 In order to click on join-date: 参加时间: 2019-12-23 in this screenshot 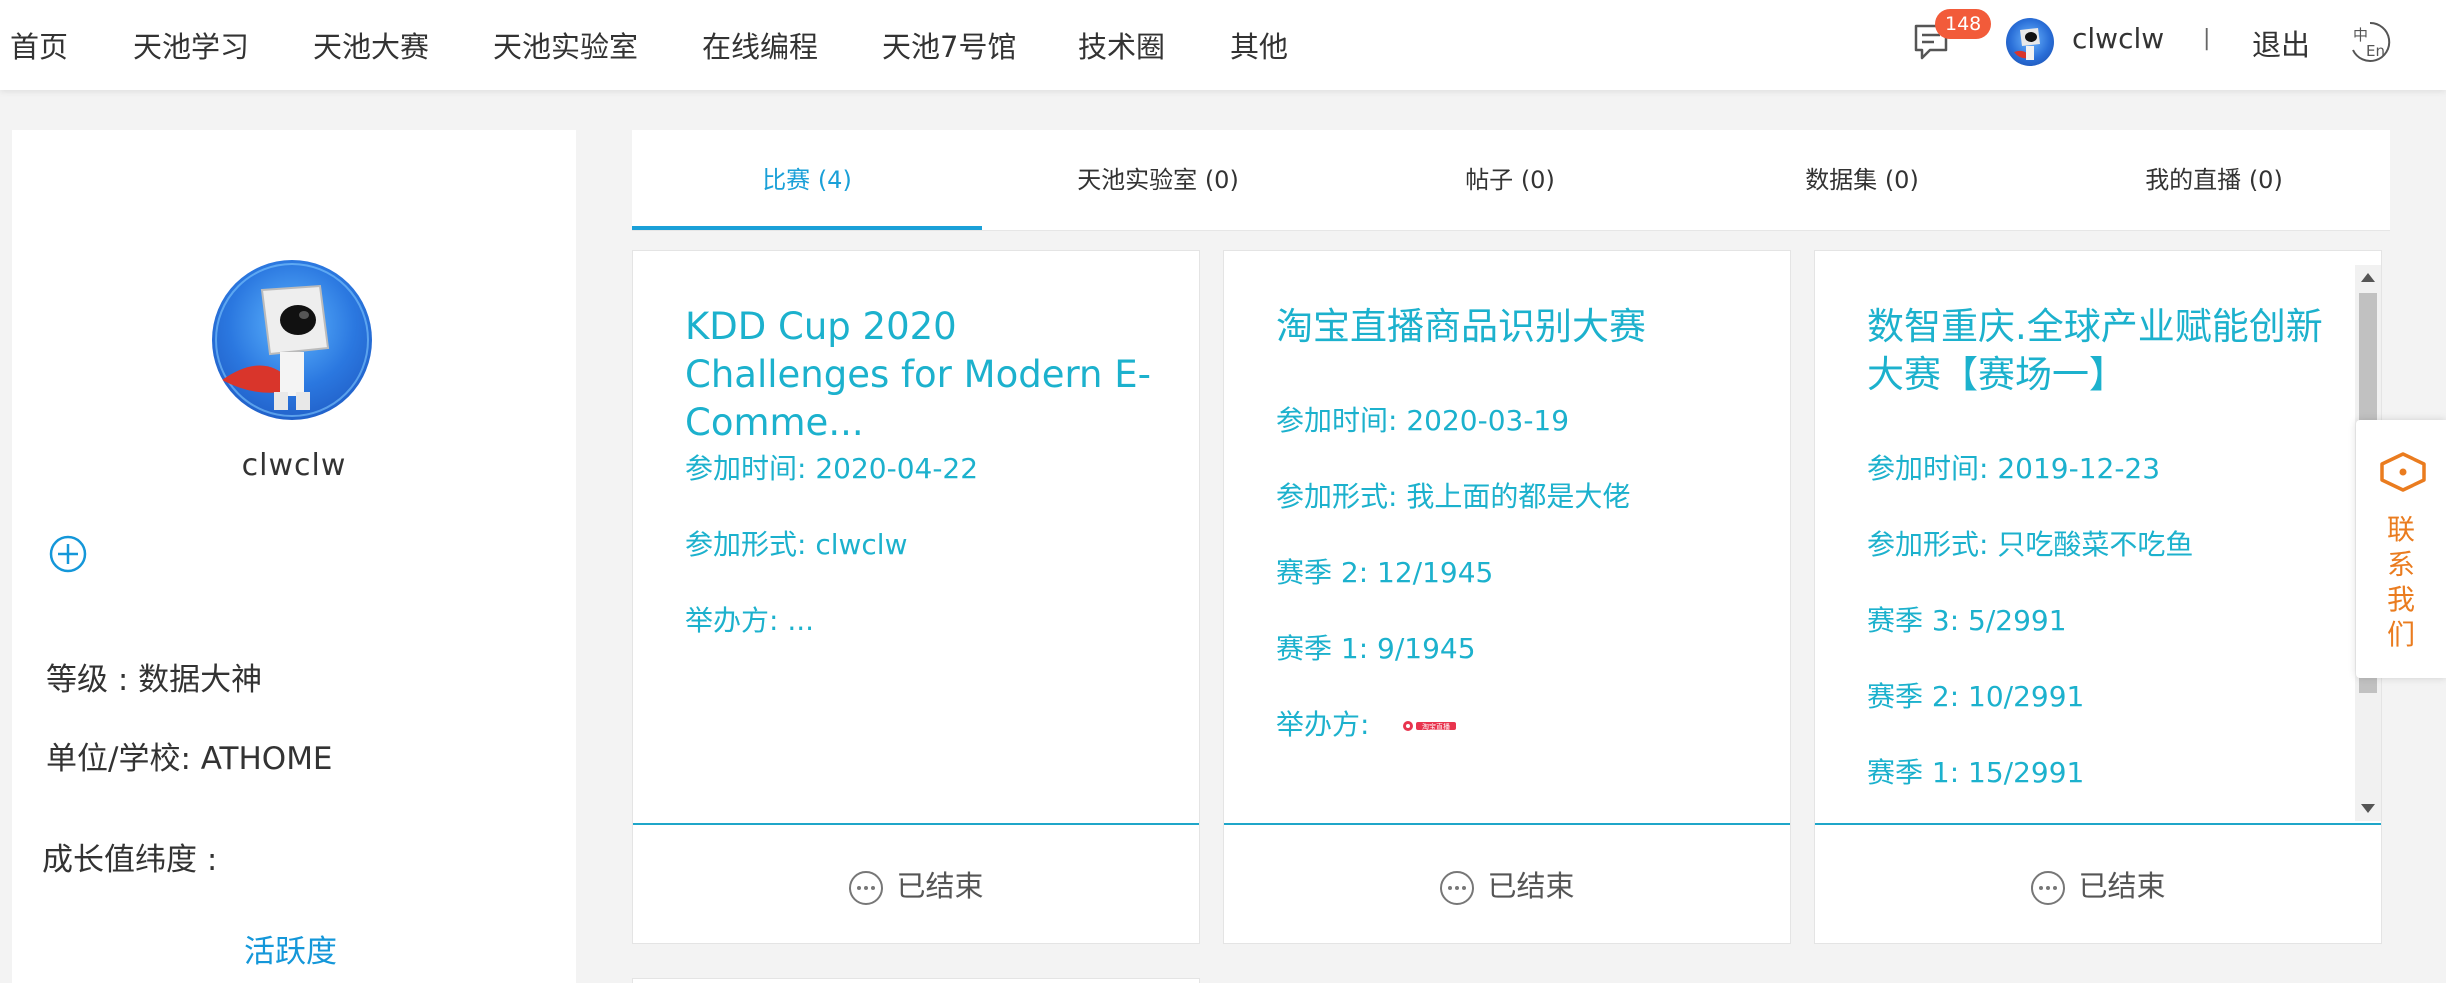, I will do `click(2014, 468)`.